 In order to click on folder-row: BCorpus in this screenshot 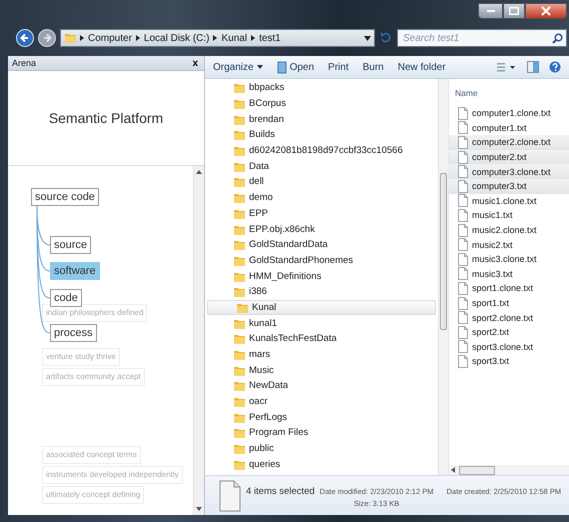, I will do `click(321, 104)`.